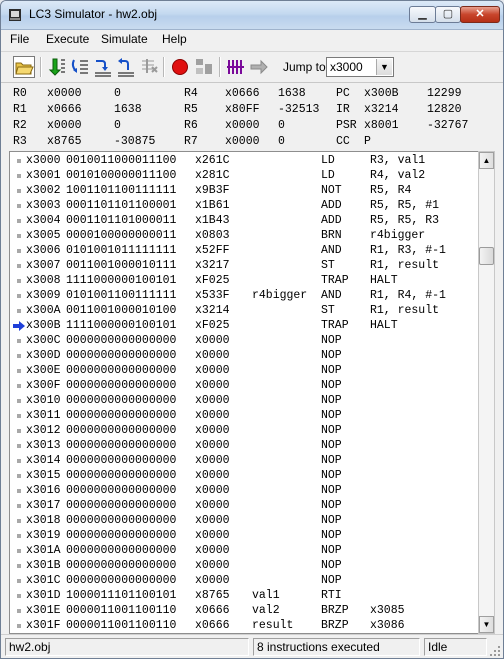 Image resolution: width=504 pixels, height=659 pixels. Describe the element at coordinates (244, 235) in the screenshot. I see `memory-row: x3005 0000100000000011 x0803 BRN r4bigger` at that location.